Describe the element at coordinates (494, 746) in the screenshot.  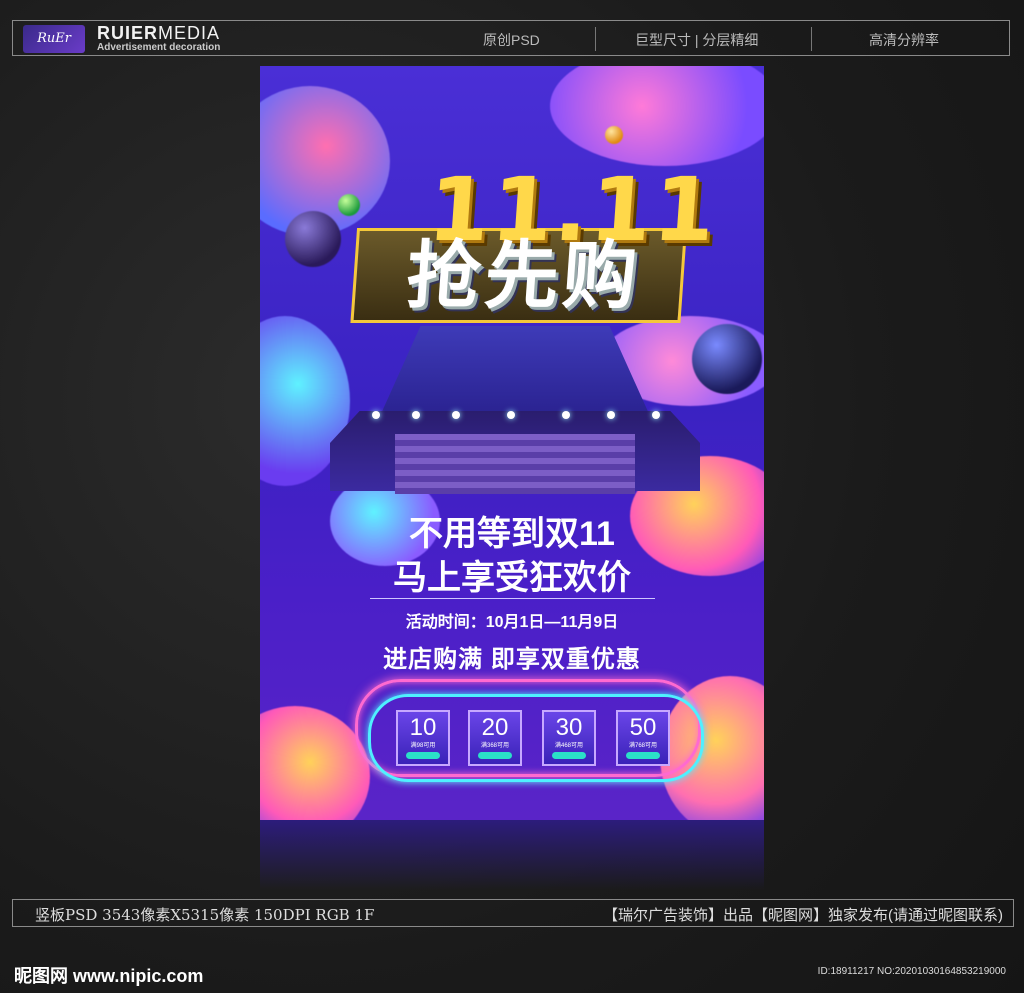
I see `coupon-condition: 满368可用` at that location.